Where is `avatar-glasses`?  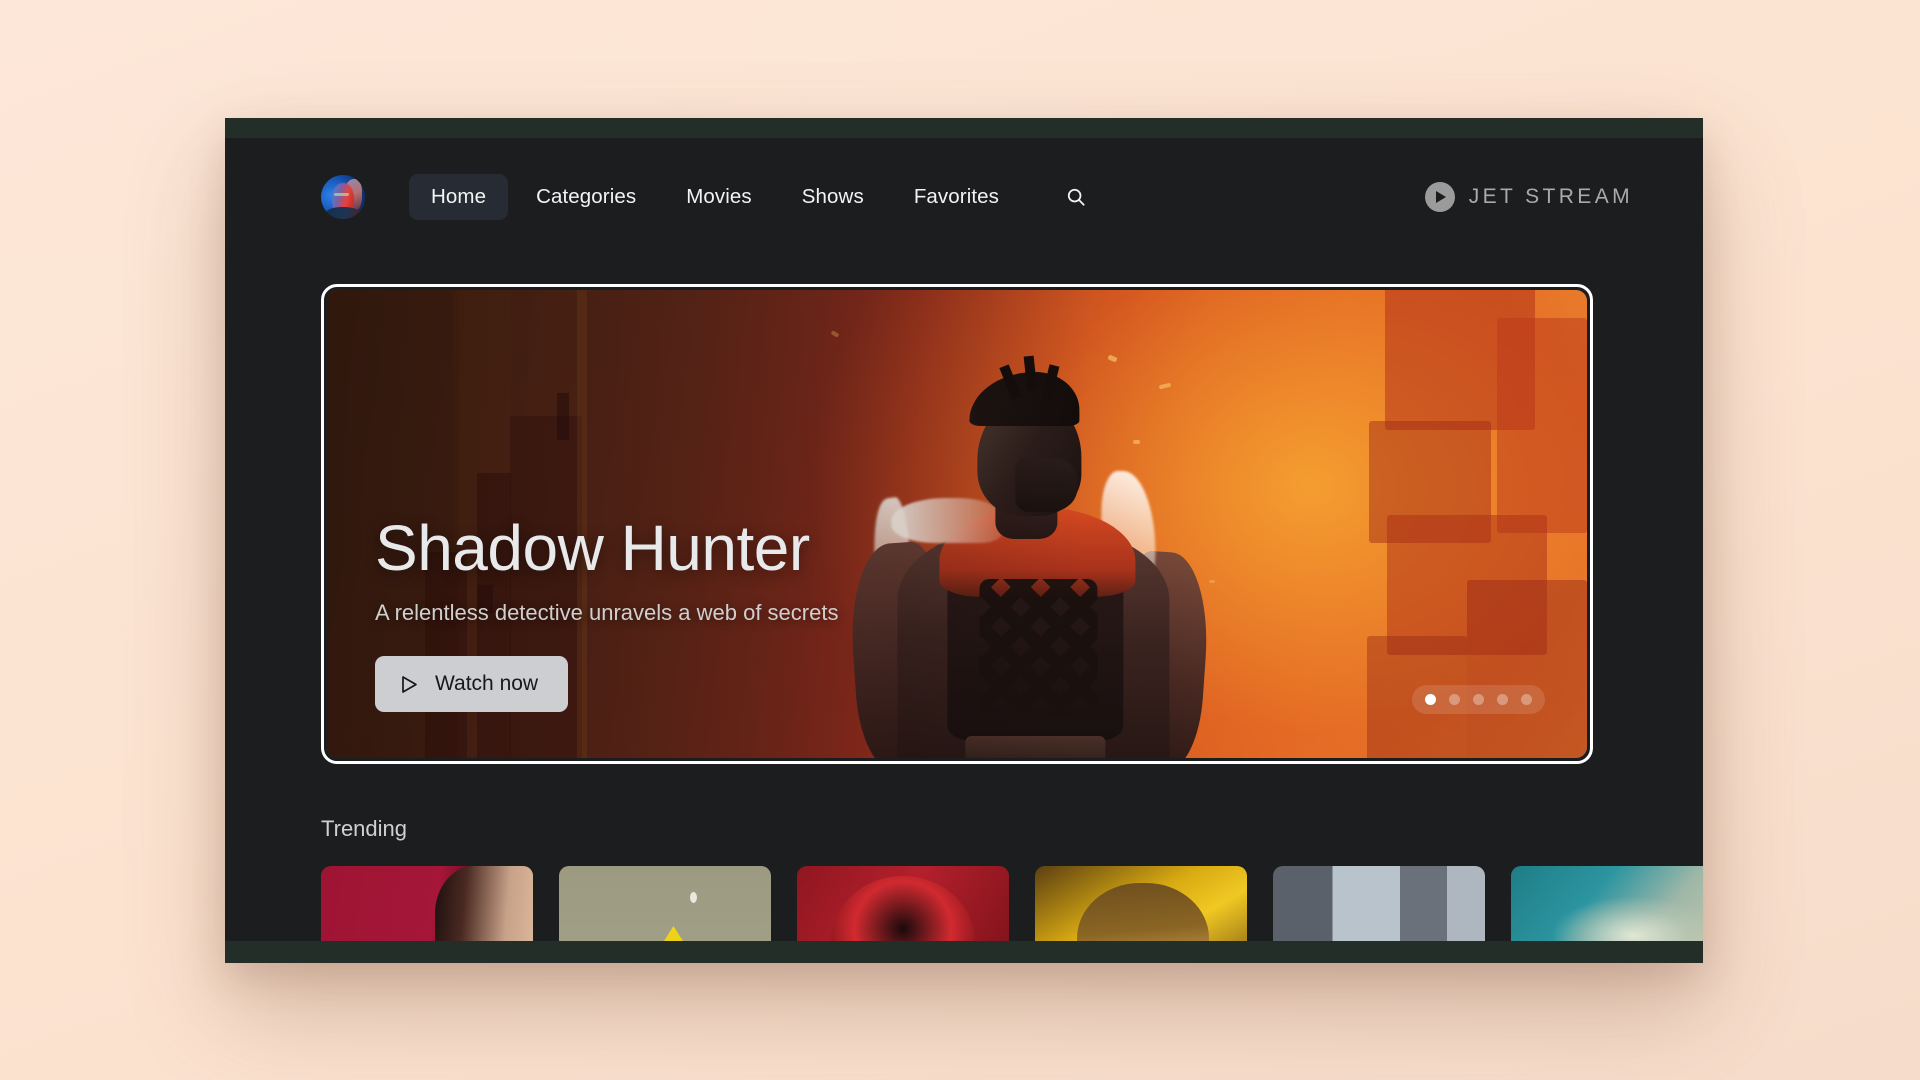
avatar-glasses is located at coordinates (342, 194).